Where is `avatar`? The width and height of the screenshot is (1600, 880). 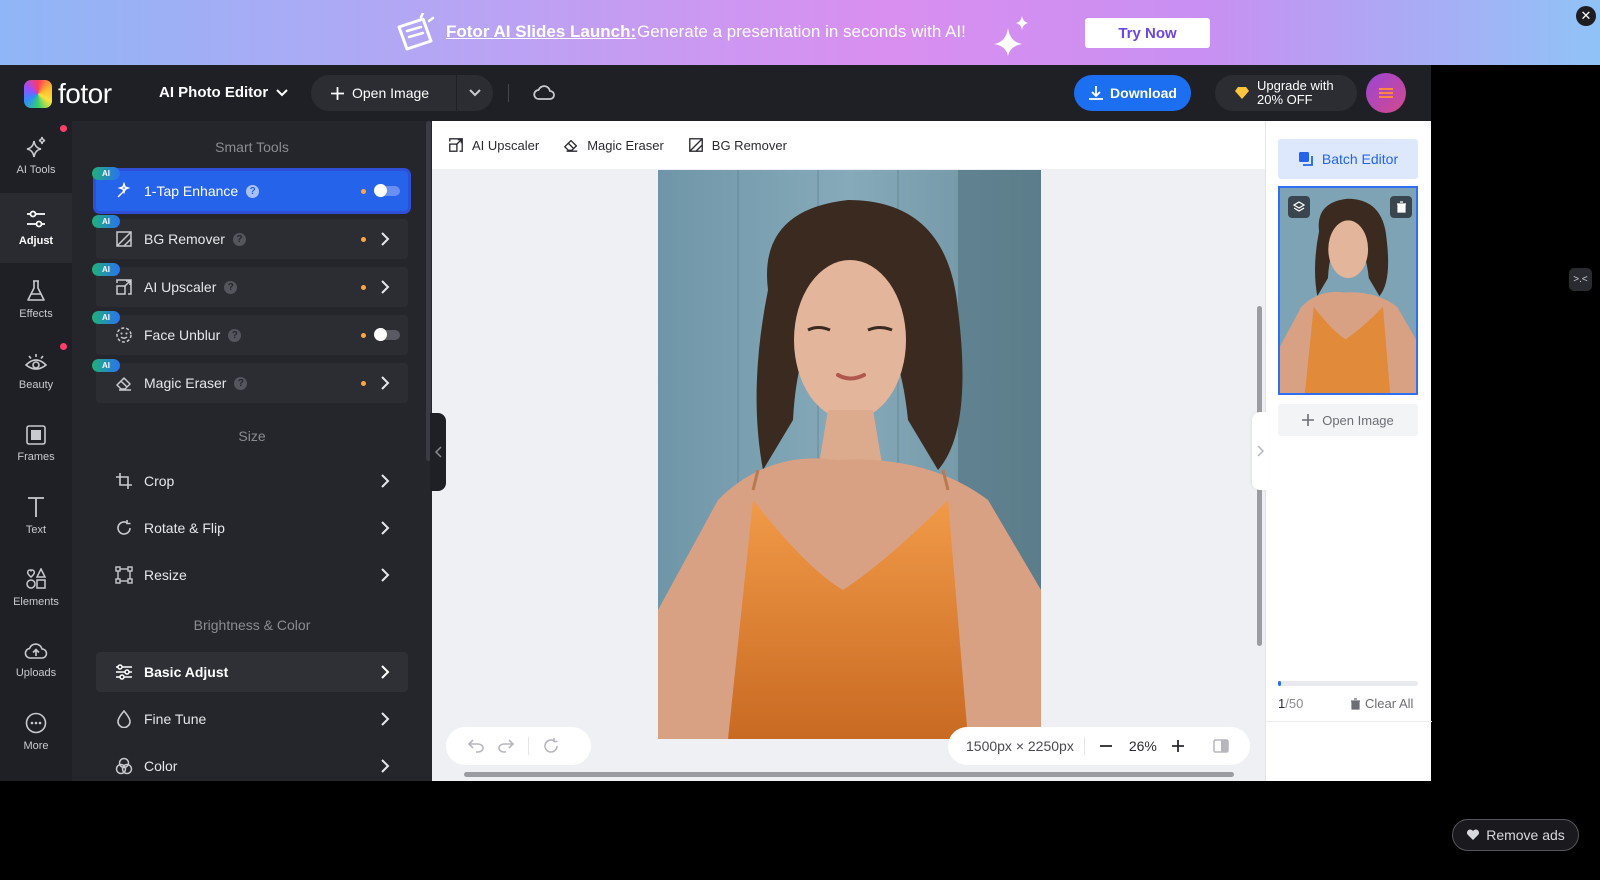 avatar is located at coordinates (1386, 93).